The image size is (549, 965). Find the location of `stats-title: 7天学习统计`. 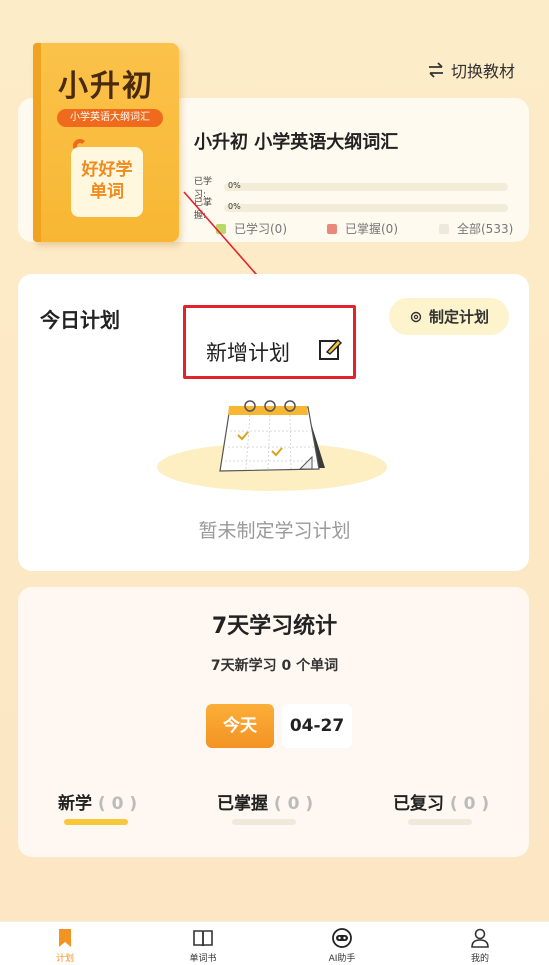

stats-title: 7天学习统计 is located at coordinates (274, 626).